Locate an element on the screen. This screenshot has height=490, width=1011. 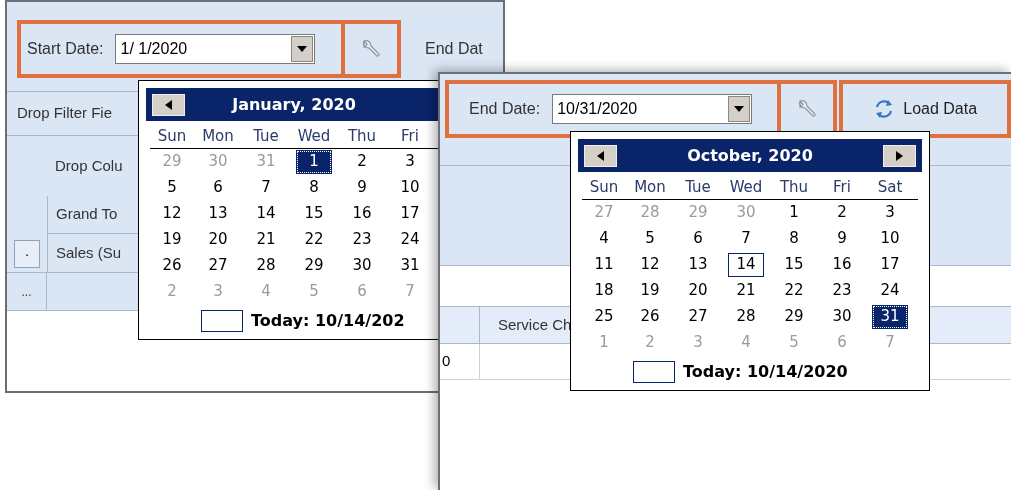
calendar-day: 31 is located at coordinates (890, 316).